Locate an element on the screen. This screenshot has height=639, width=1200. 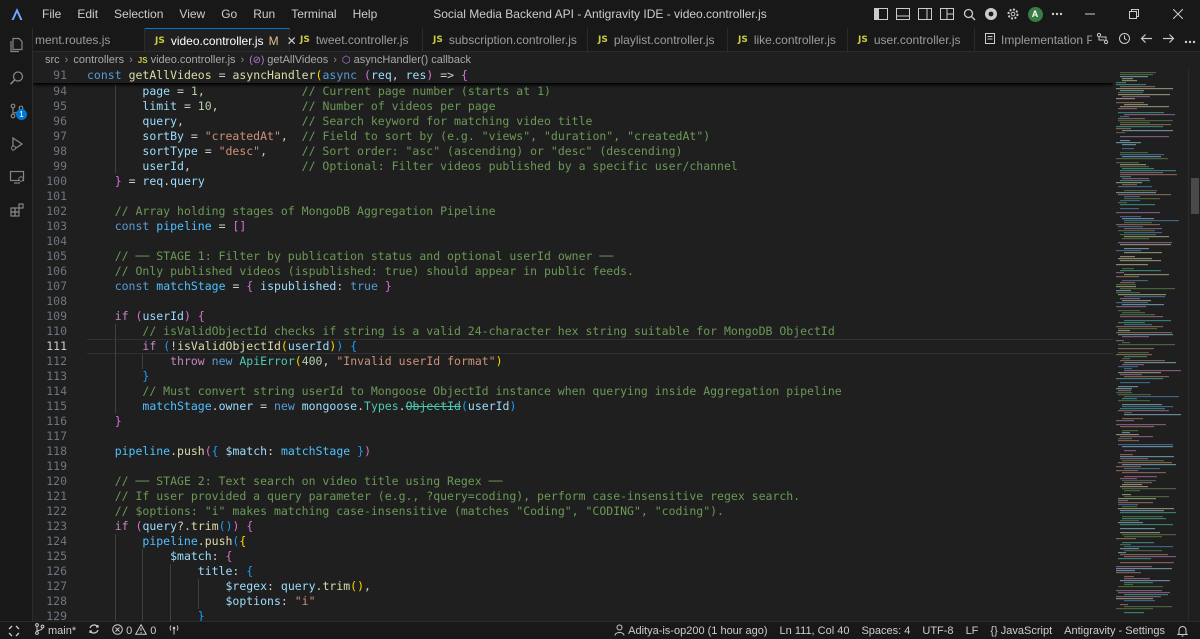
language-mode: {} JavaScript is located at coordinates (1021, 631).